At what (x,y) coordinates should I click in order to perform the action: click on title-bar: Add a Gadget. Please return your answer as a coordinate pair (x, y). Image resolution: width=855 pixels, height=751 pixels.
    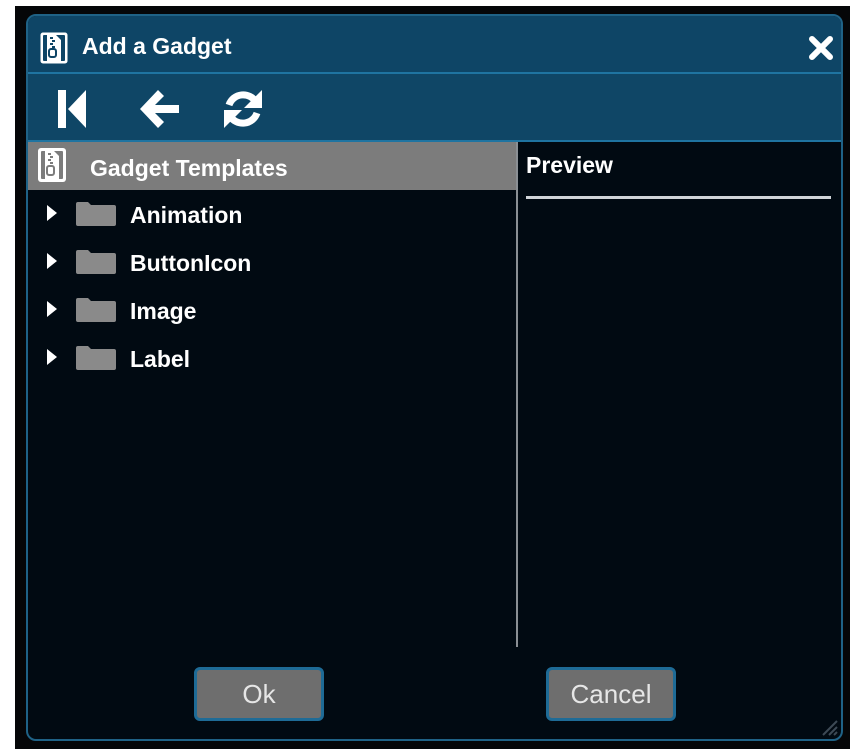
    Looking at the image, I should click on (434, 45).